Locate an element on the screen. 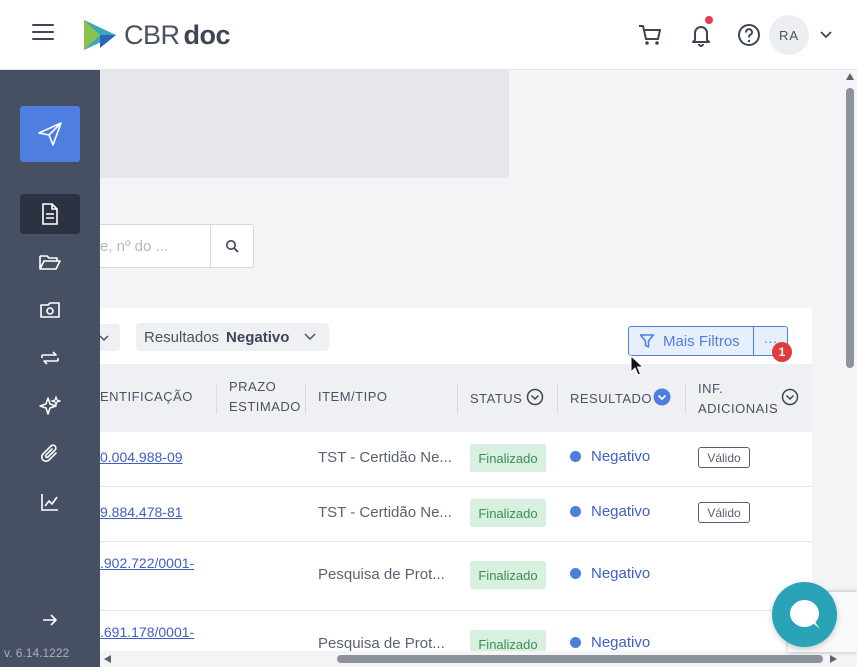  sidebar: v. 6.14.1222 is located at coordinates (50, 368).